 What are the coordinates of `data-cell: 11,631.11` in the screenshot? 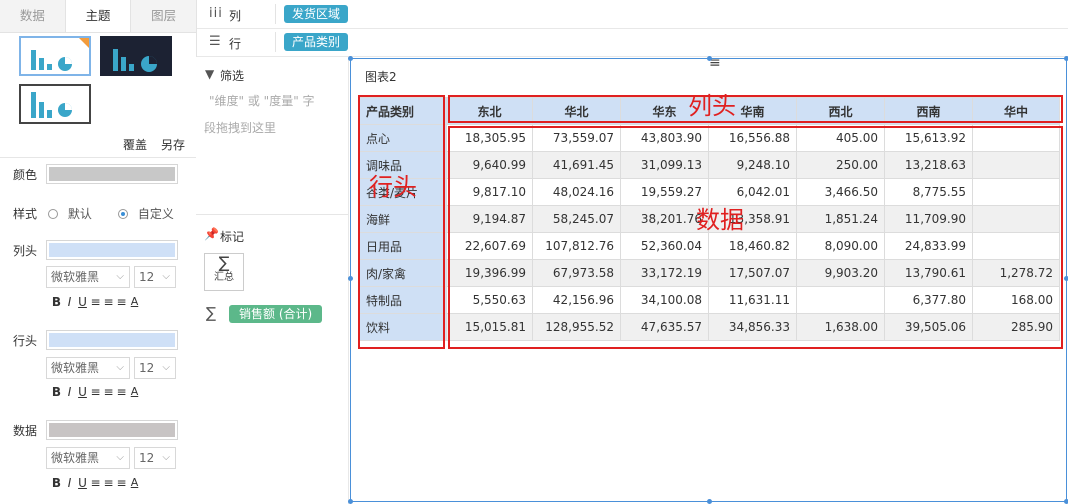 It's located at (752, 300).